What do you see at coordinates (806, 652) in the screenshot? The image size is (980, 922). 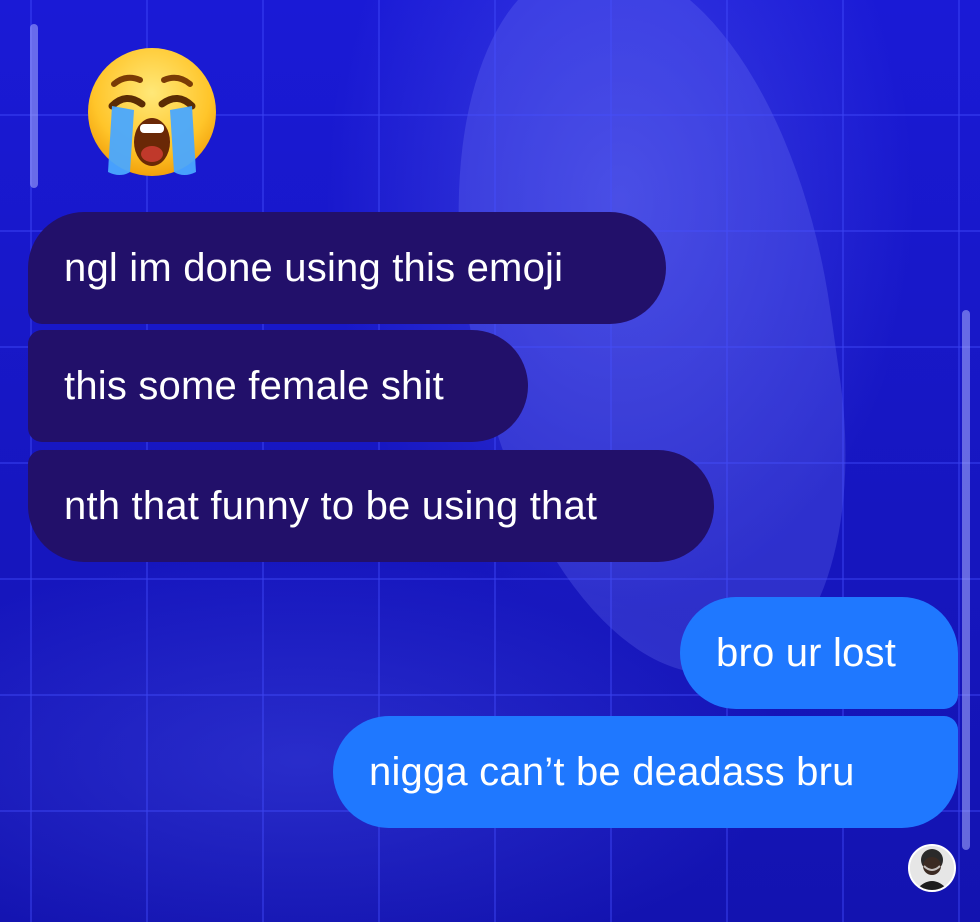 I see `message-text: bro ur lost` at bounding box center [806, 652].